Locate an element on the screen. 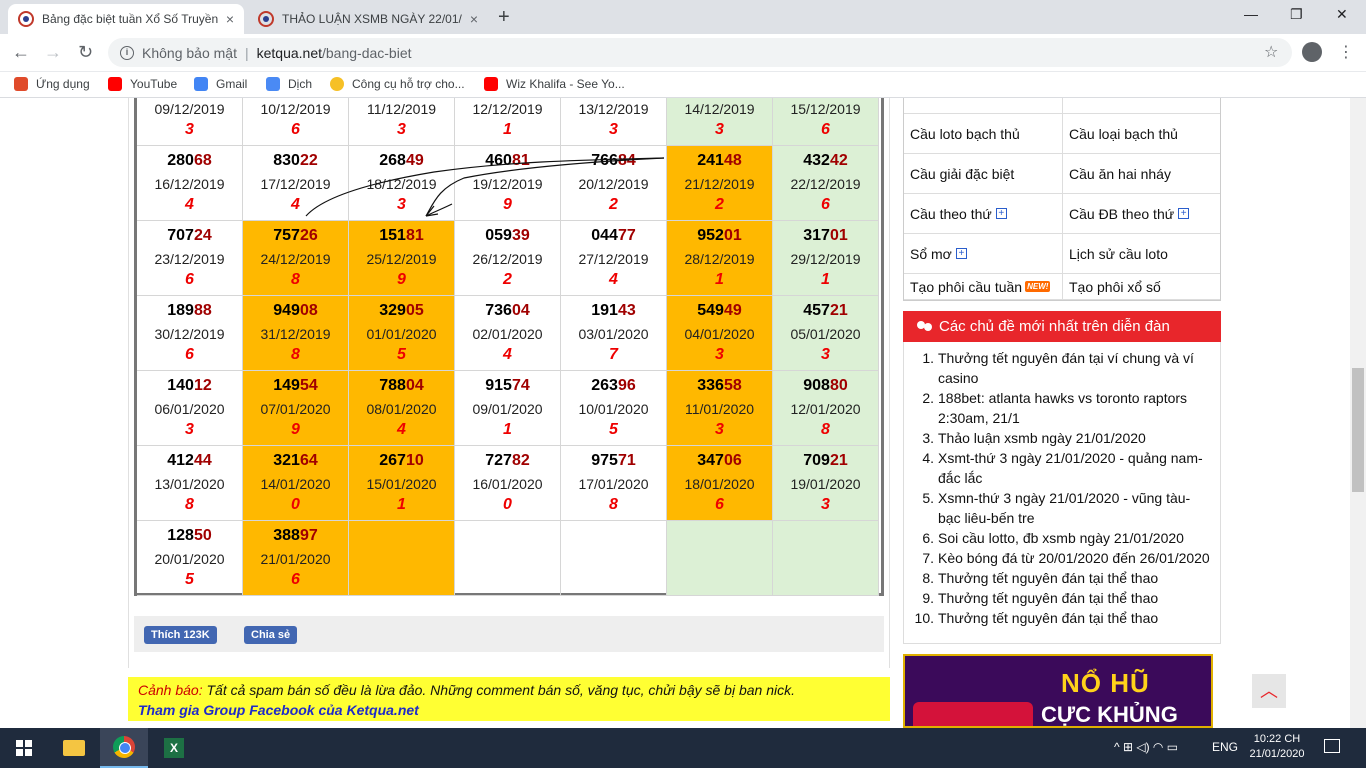  topic-link: Kèo bóng đá từ 20/01/2020 đến 26/01/2020 is located at coordinates (1074, 558).